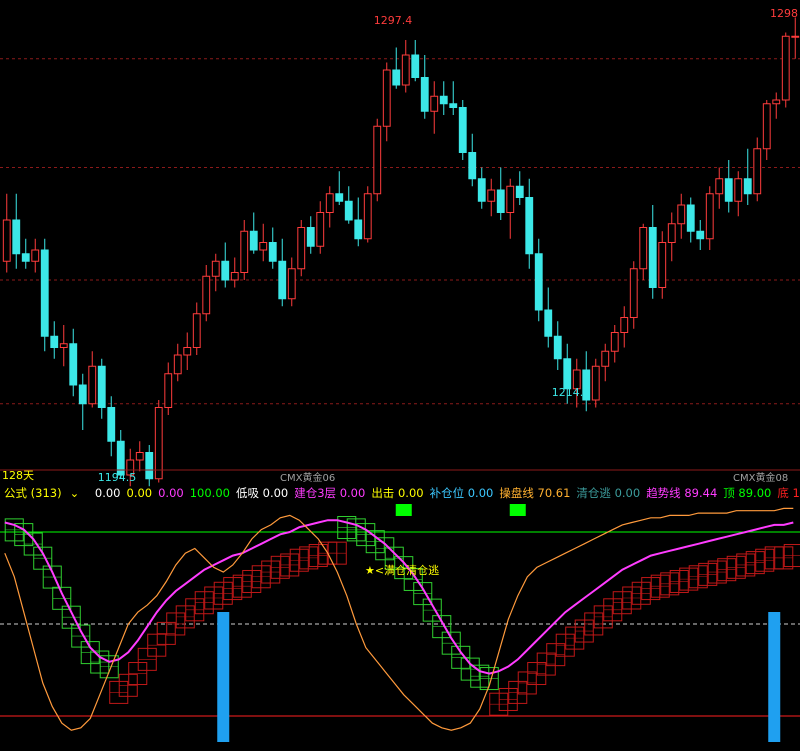  What do you see at coordinates (461, 493) in the screenshot?
I see `indicator-value: 补仓位 0.00` at bounding box center [461, 493].